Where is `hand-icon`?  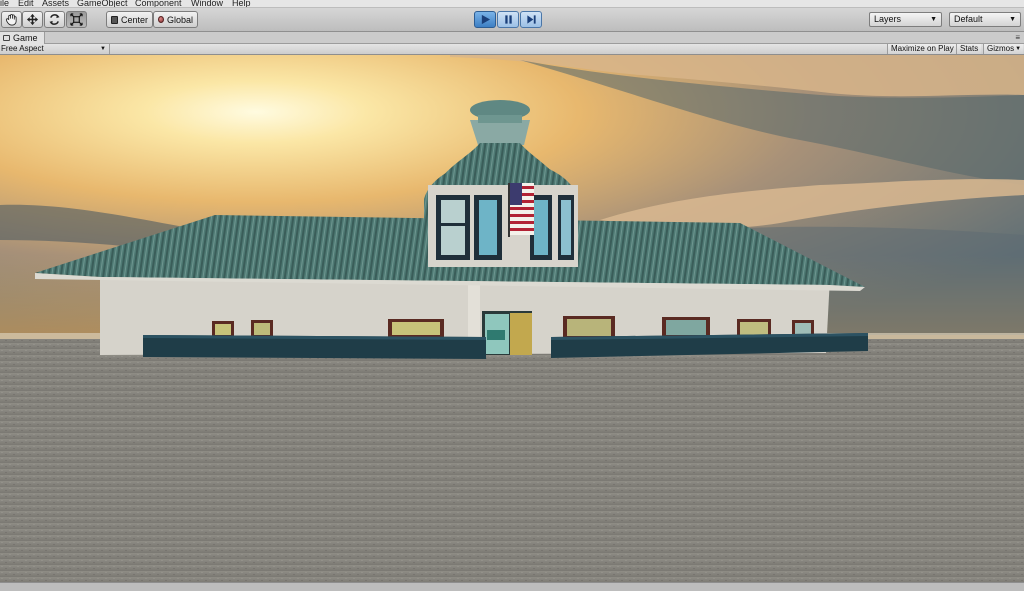 hand-icon is located at coordinates (11, 19).